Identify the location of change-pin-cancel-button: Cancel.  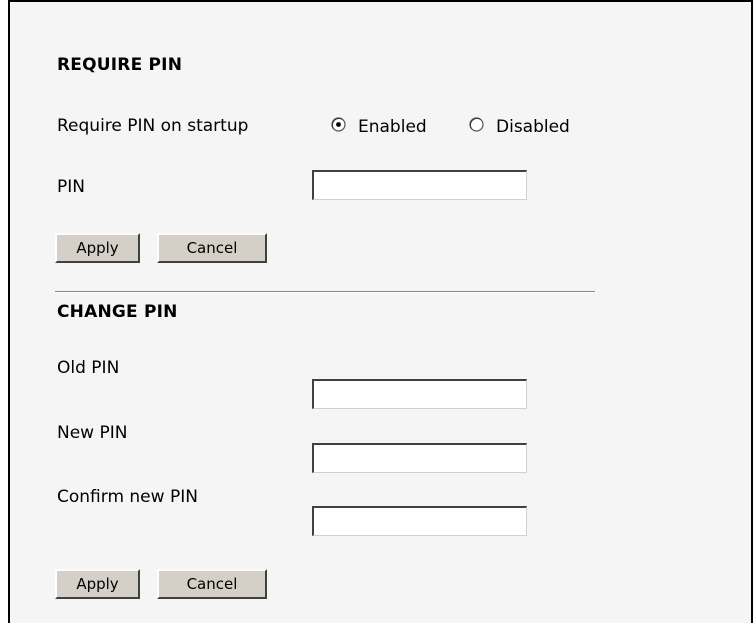
(212, 584).